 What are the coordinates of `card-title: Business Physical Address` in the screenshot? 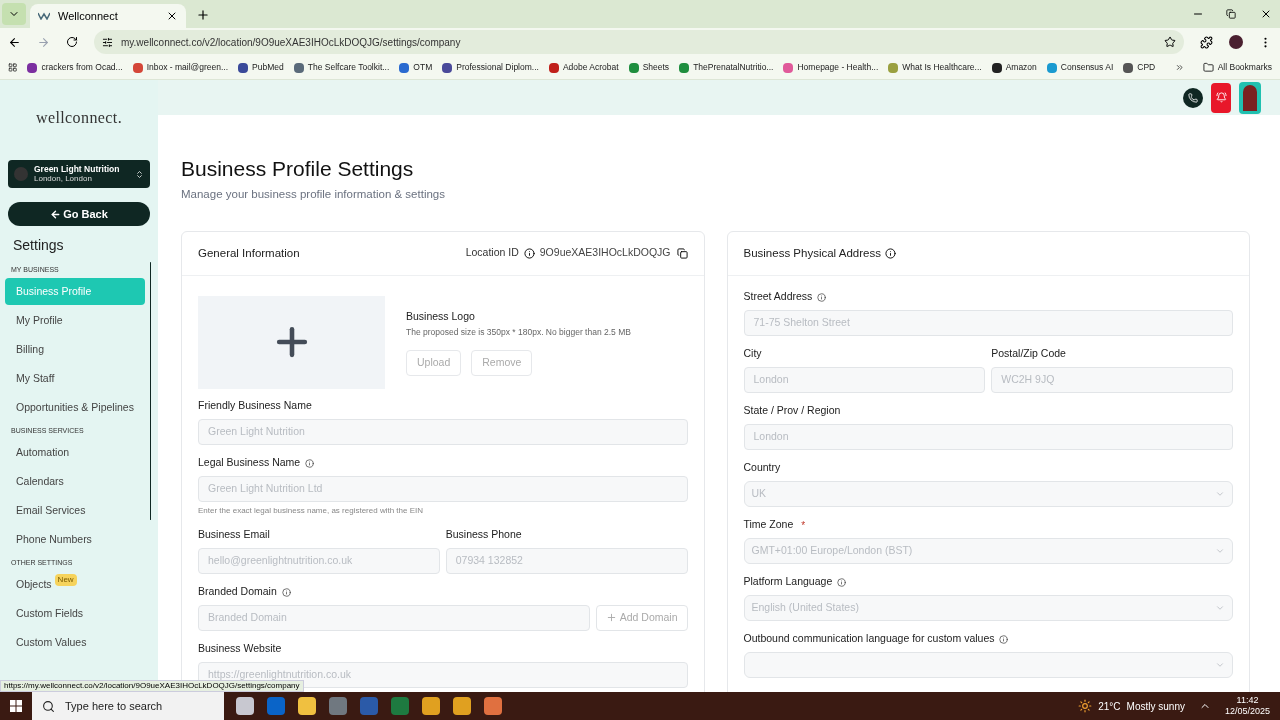 It's located at (812, 253).